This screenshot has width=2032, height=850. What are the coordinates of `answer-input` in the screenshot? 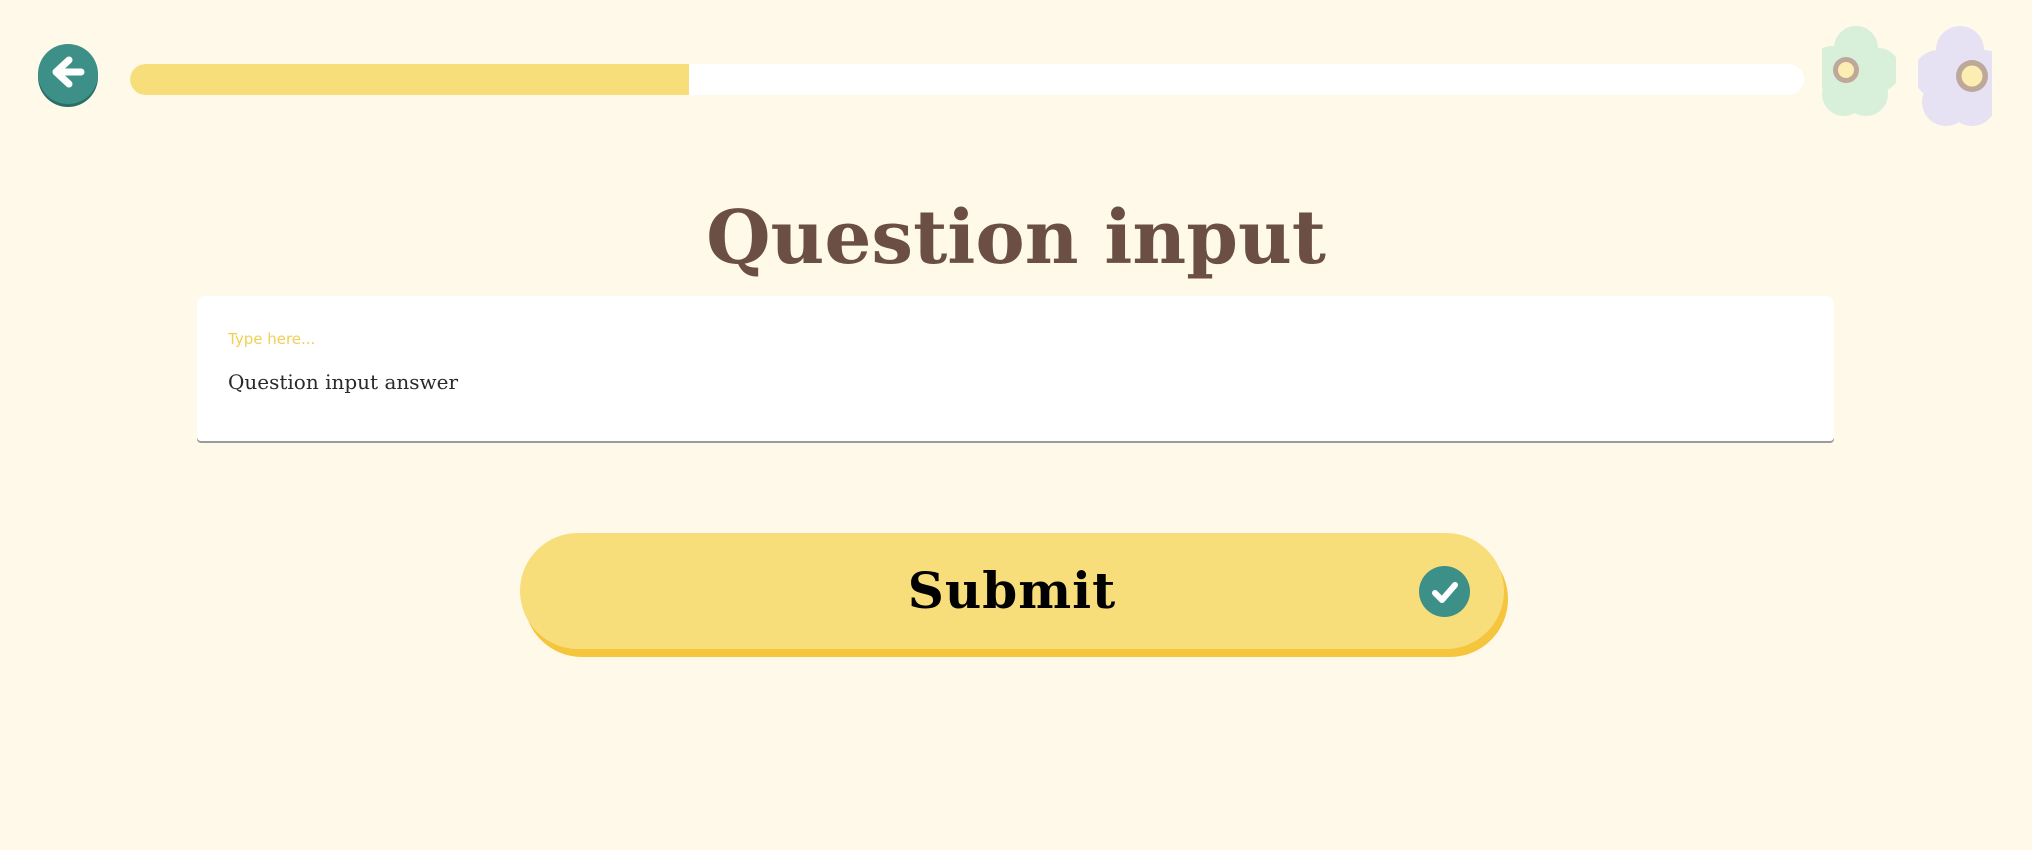 It's located at (1008, 382).